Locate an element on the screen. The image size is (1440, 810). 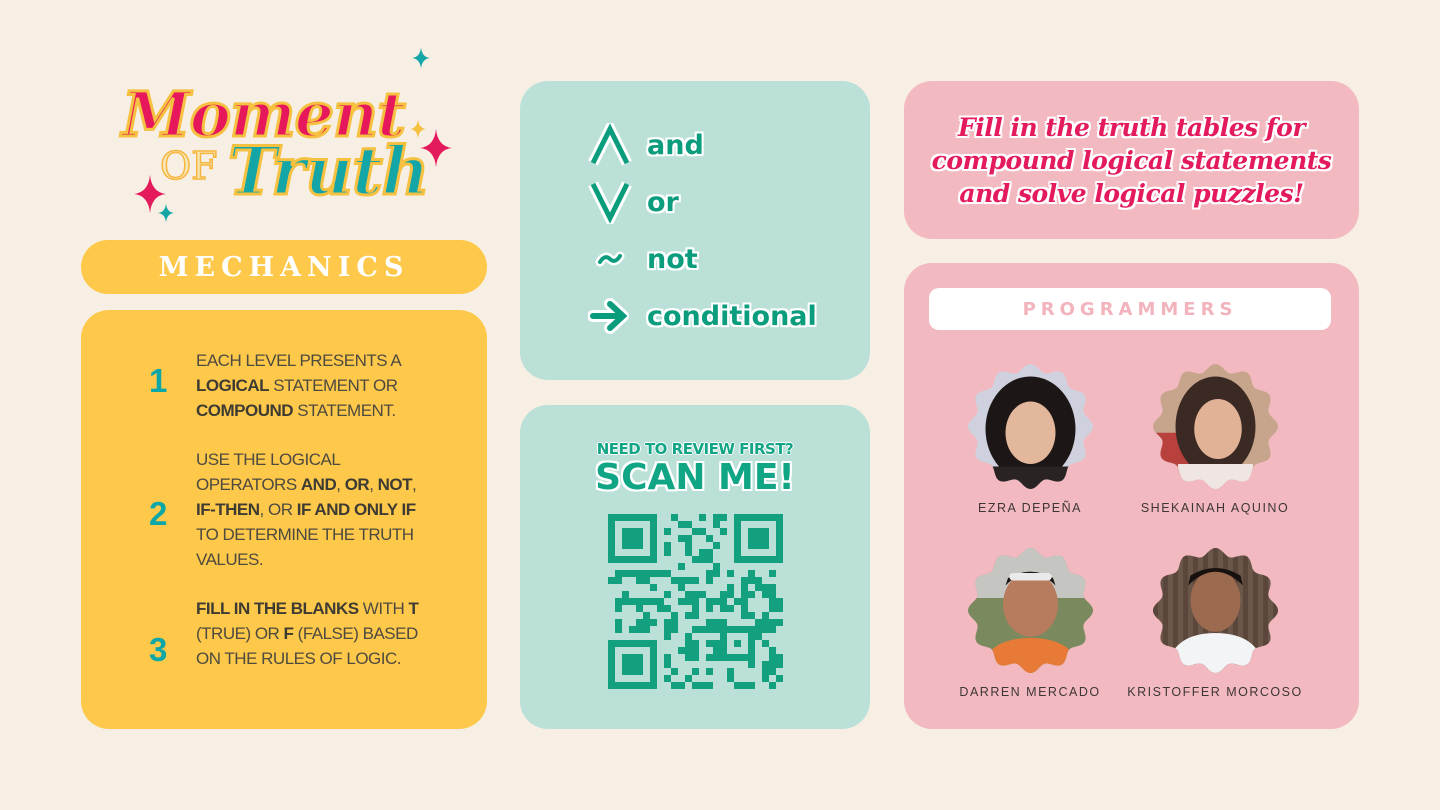
conditional-arrow-icon is located at coordinates (610, 316).